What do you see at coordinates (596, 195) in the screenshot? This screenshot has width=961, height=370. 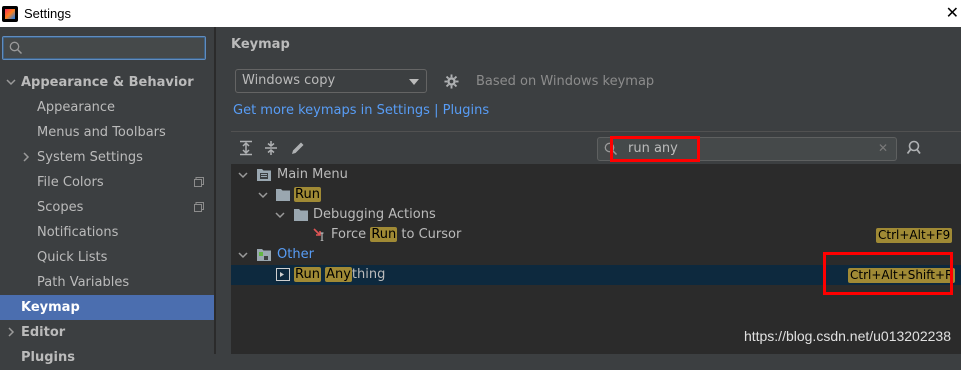 I see `tree-row-run: Run` at bounding box center [596, 195].